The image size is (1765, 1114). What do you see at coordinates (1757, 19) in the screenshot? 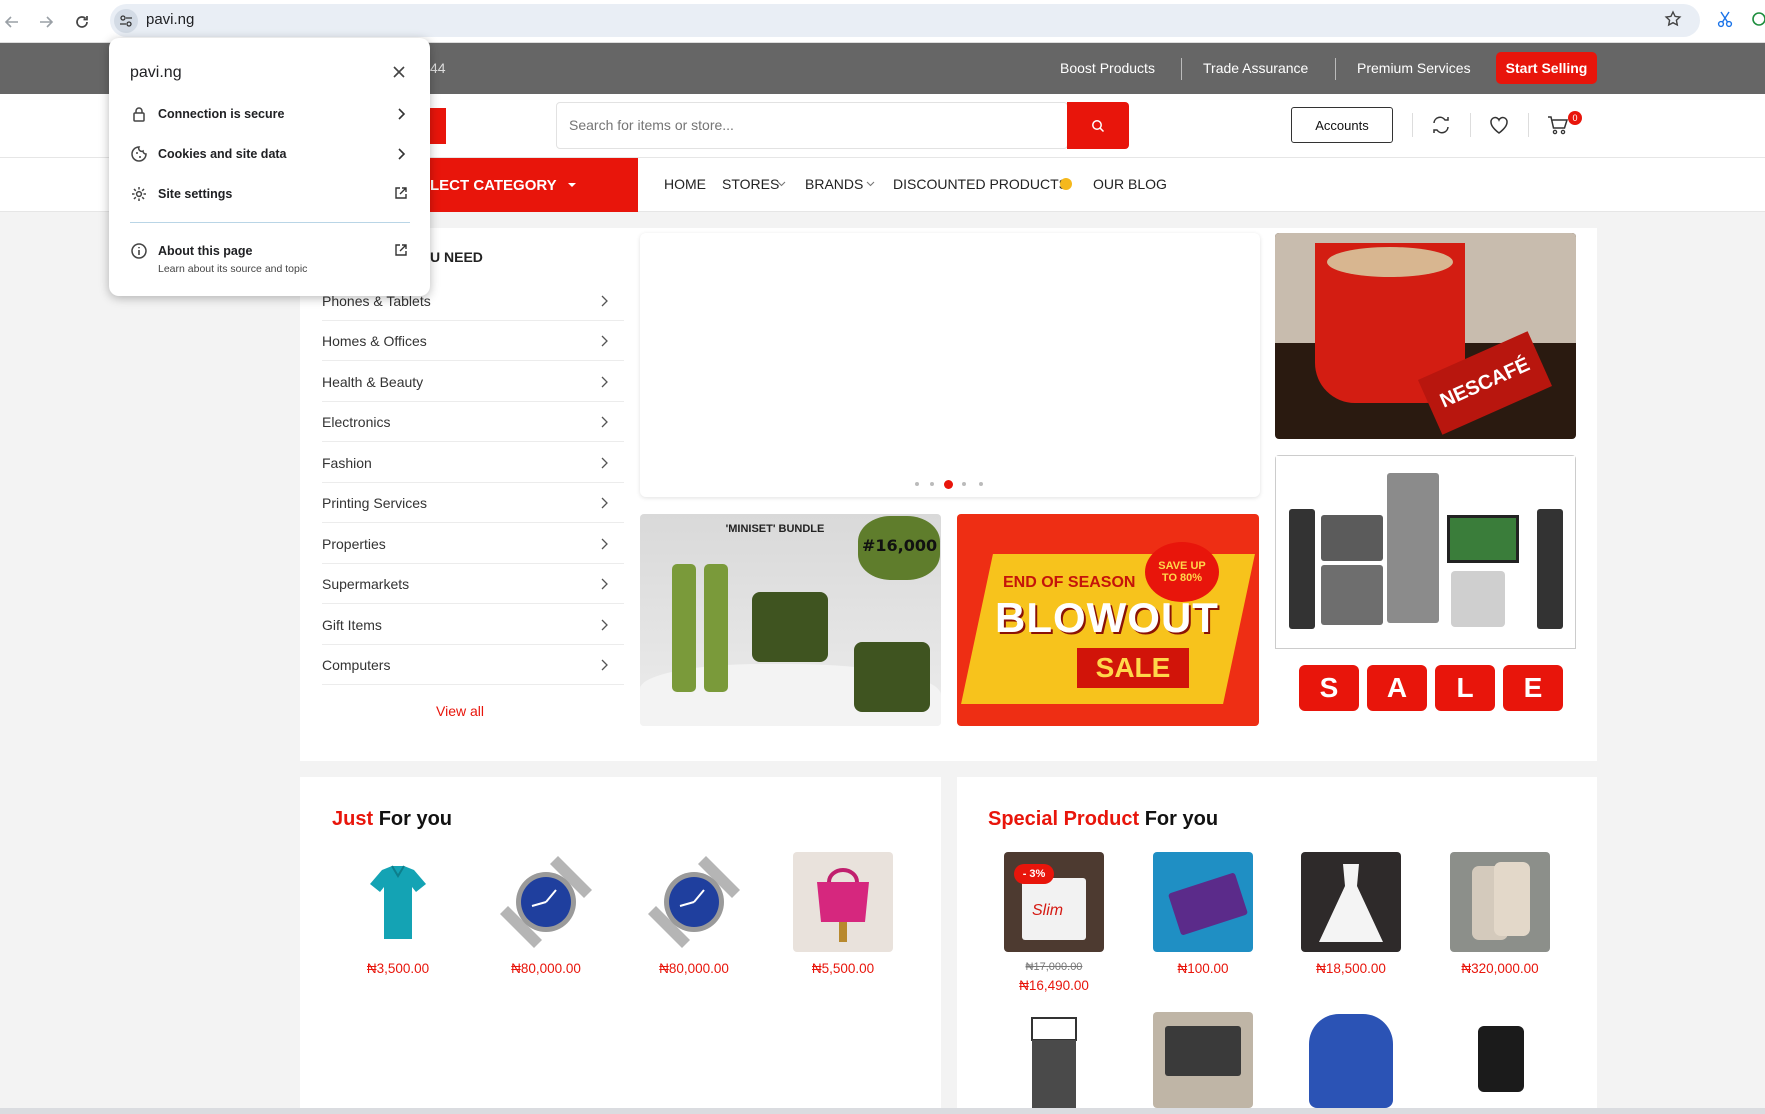
I see `profile-button` at bounding box center [1757, 19].